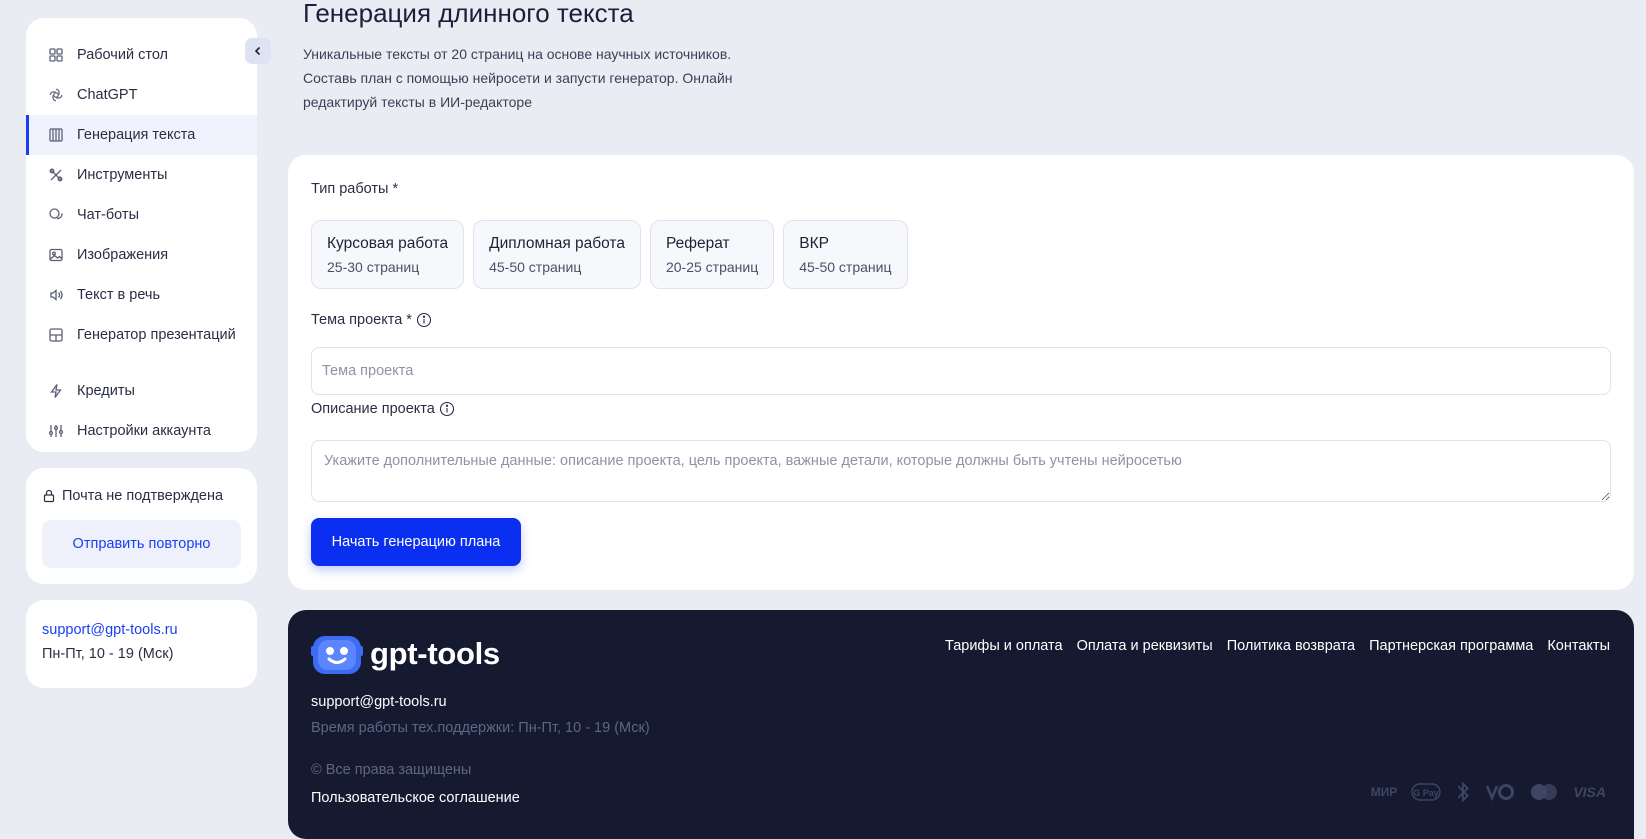 The image size is (1646, 839). I want to click on logo: gpt-tools, so click(405, 654).